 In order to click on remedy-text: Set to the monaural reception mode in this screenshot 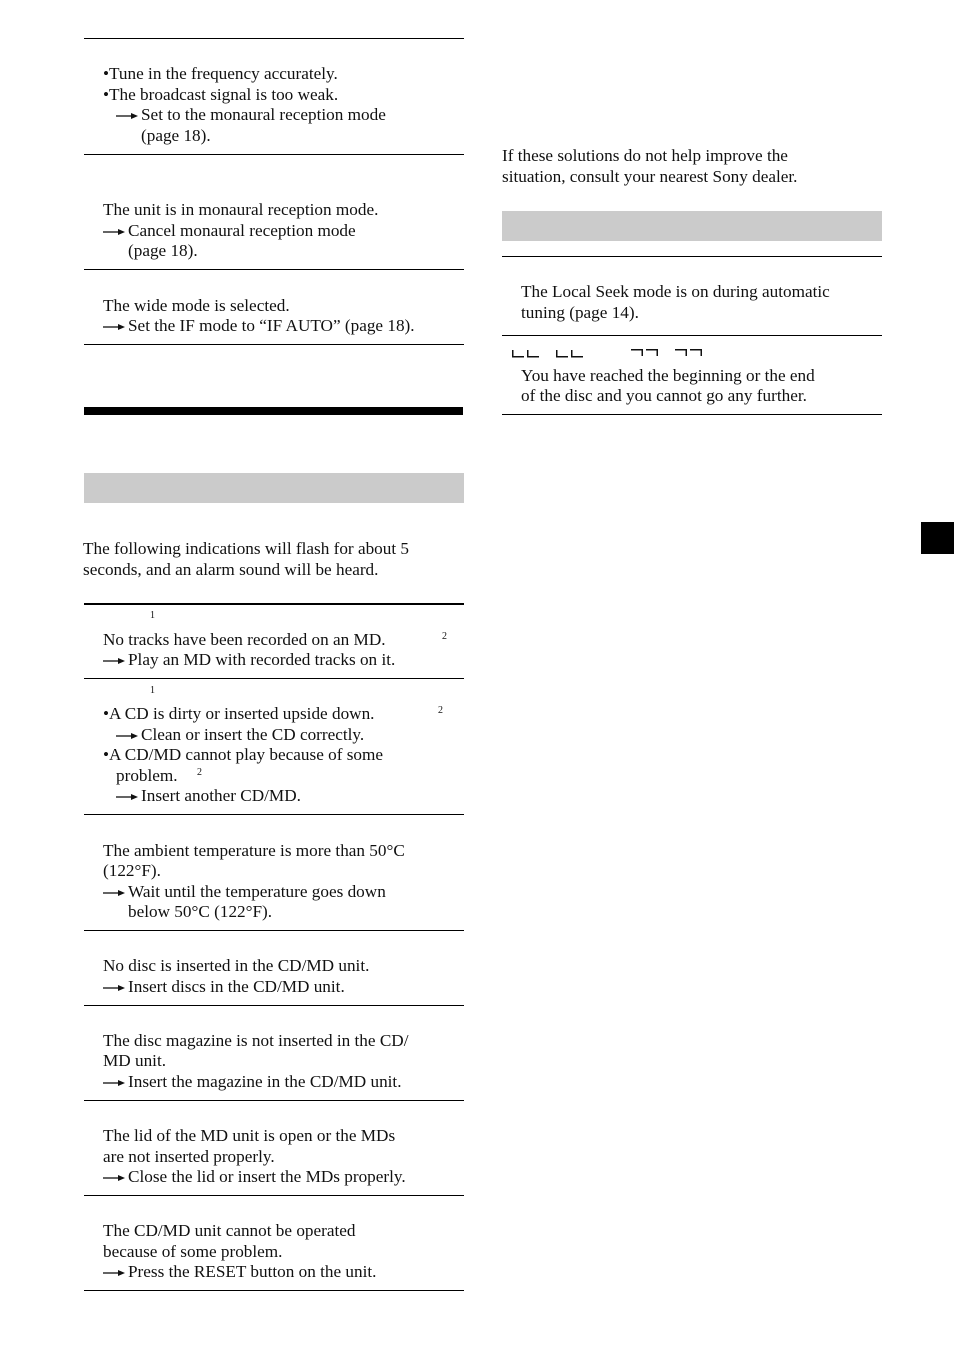, I will do `click(263, 114)`.